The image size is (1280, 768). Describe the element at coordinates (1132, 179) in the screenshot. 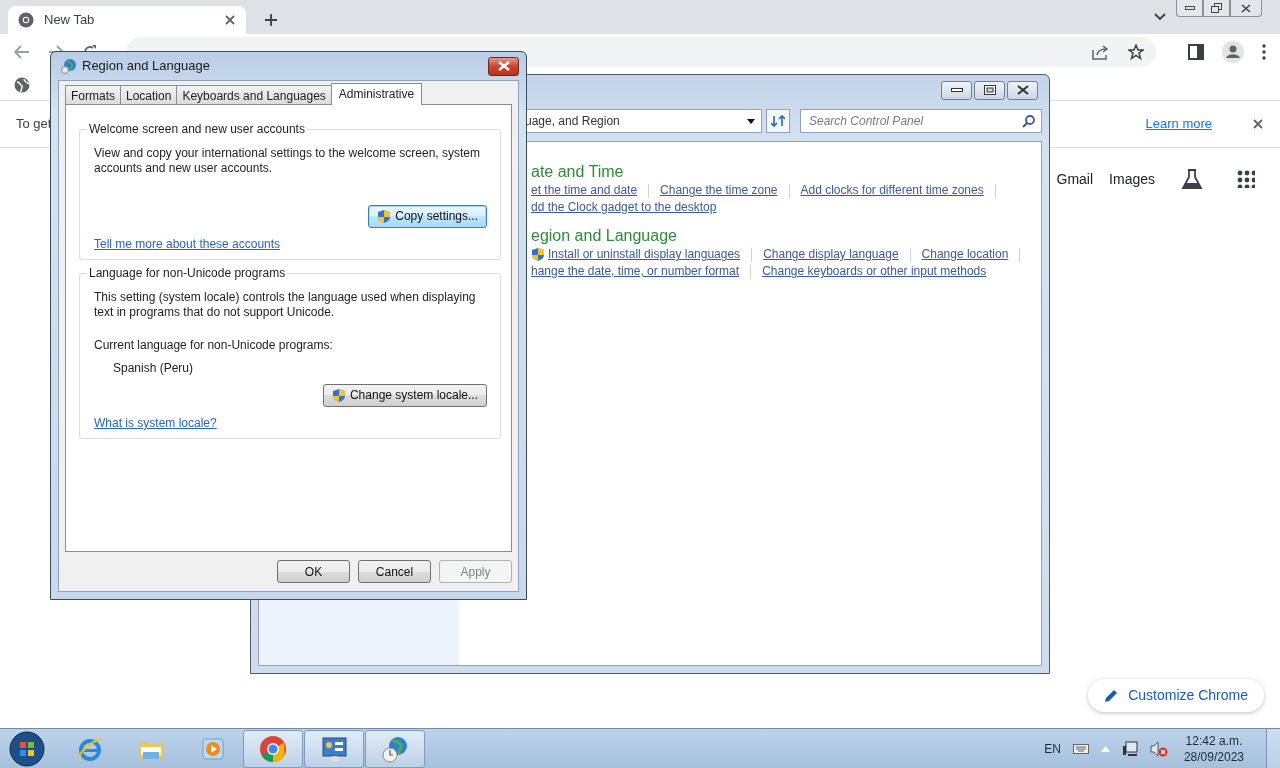

I see `shortcut-link: Images` at that location.